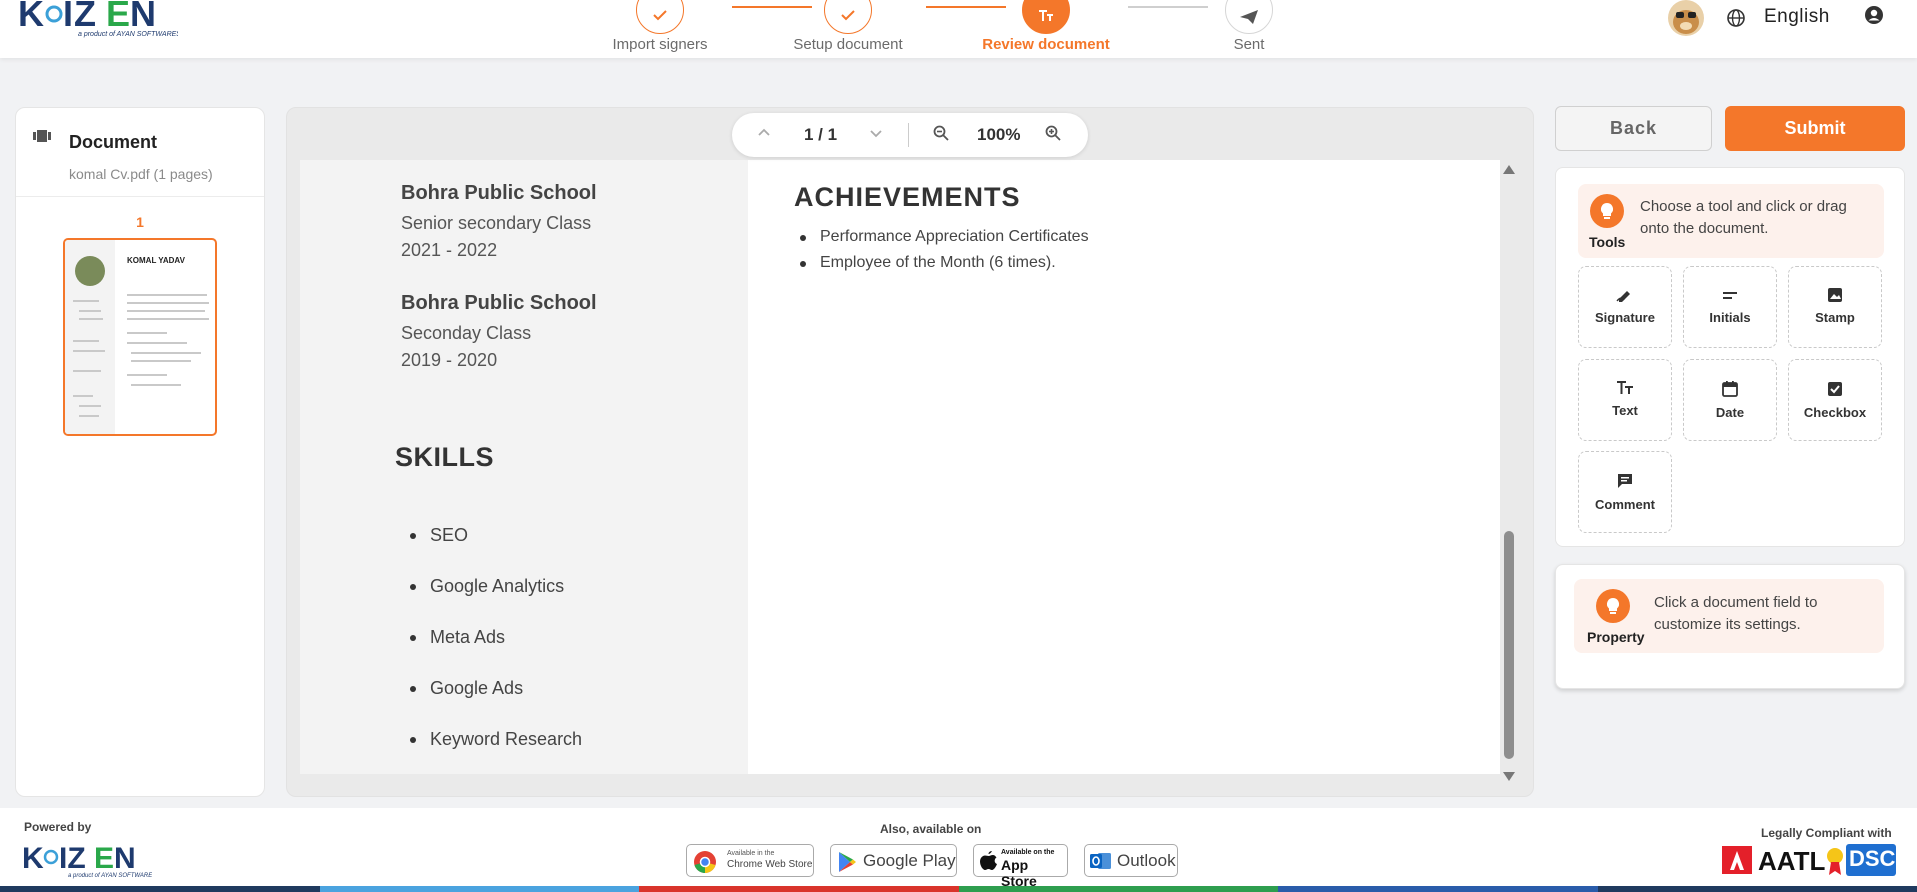  What do you see at coordinates (660, 44) in the screenshot?
I see `step-label: Import signers` at bounding box center [660, 44].